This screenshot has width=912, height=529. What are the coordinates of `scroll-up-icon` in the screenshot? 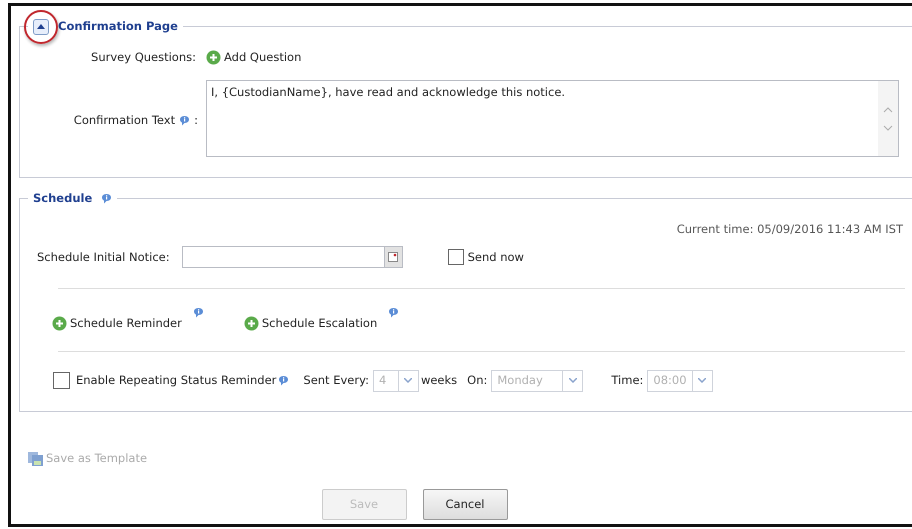 It's located at (888, 109).